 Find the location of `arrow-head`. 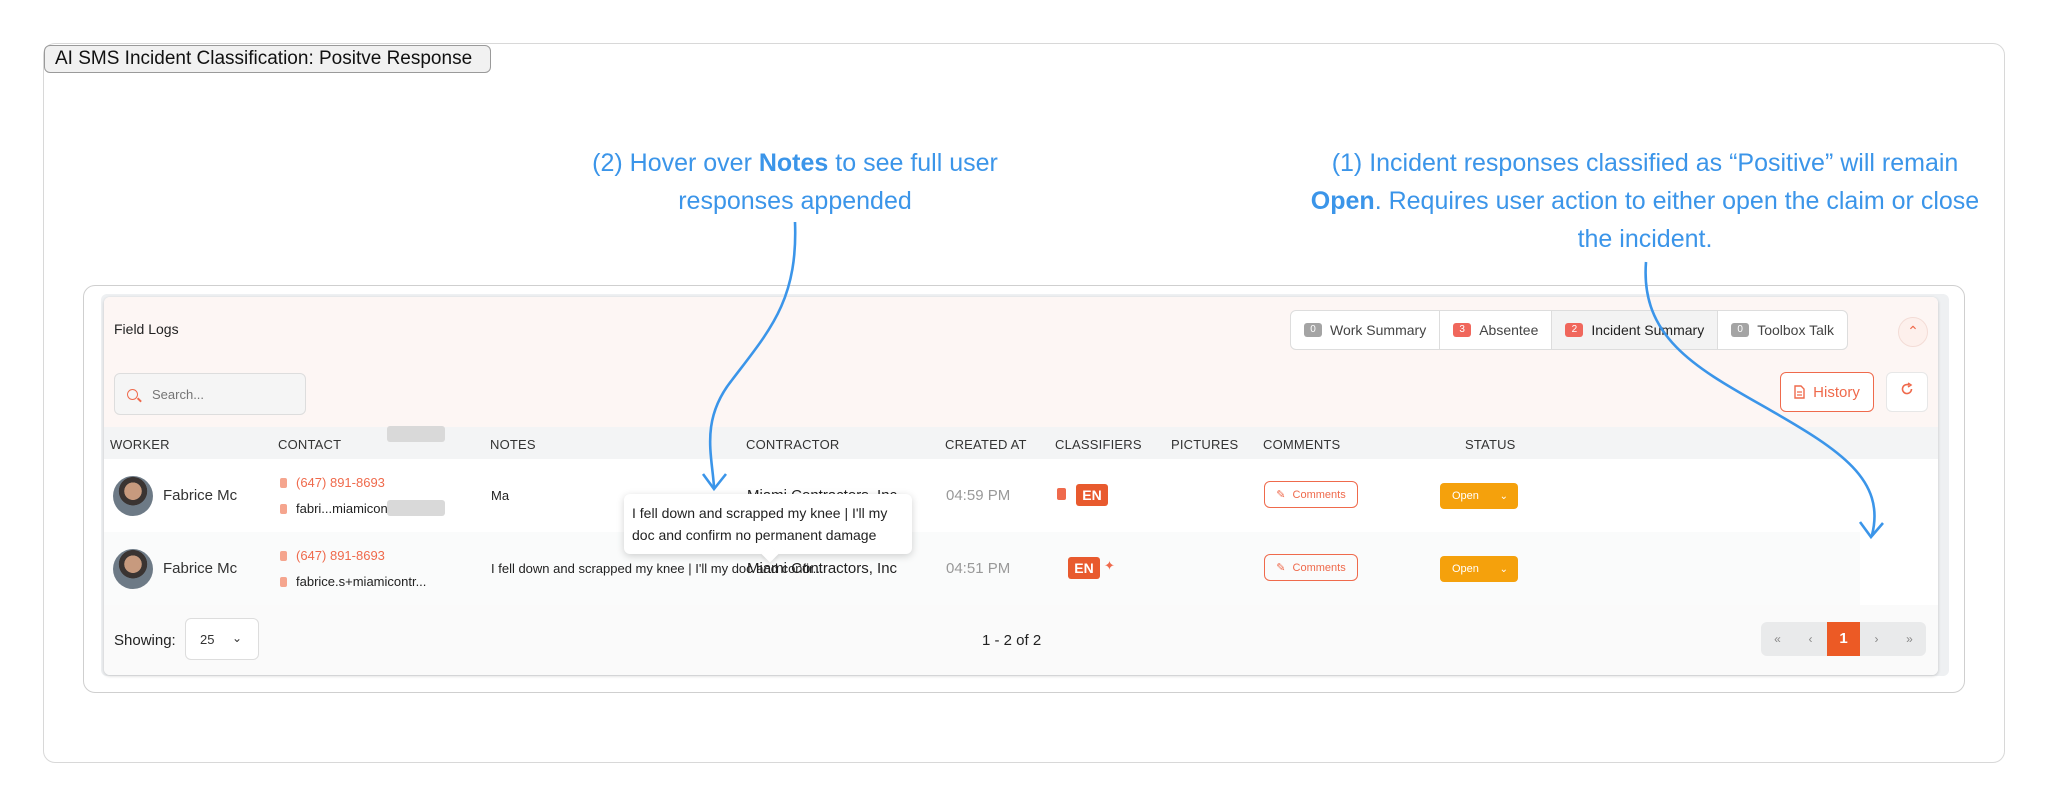

arrow-head is located at coordinates (1871, 530).